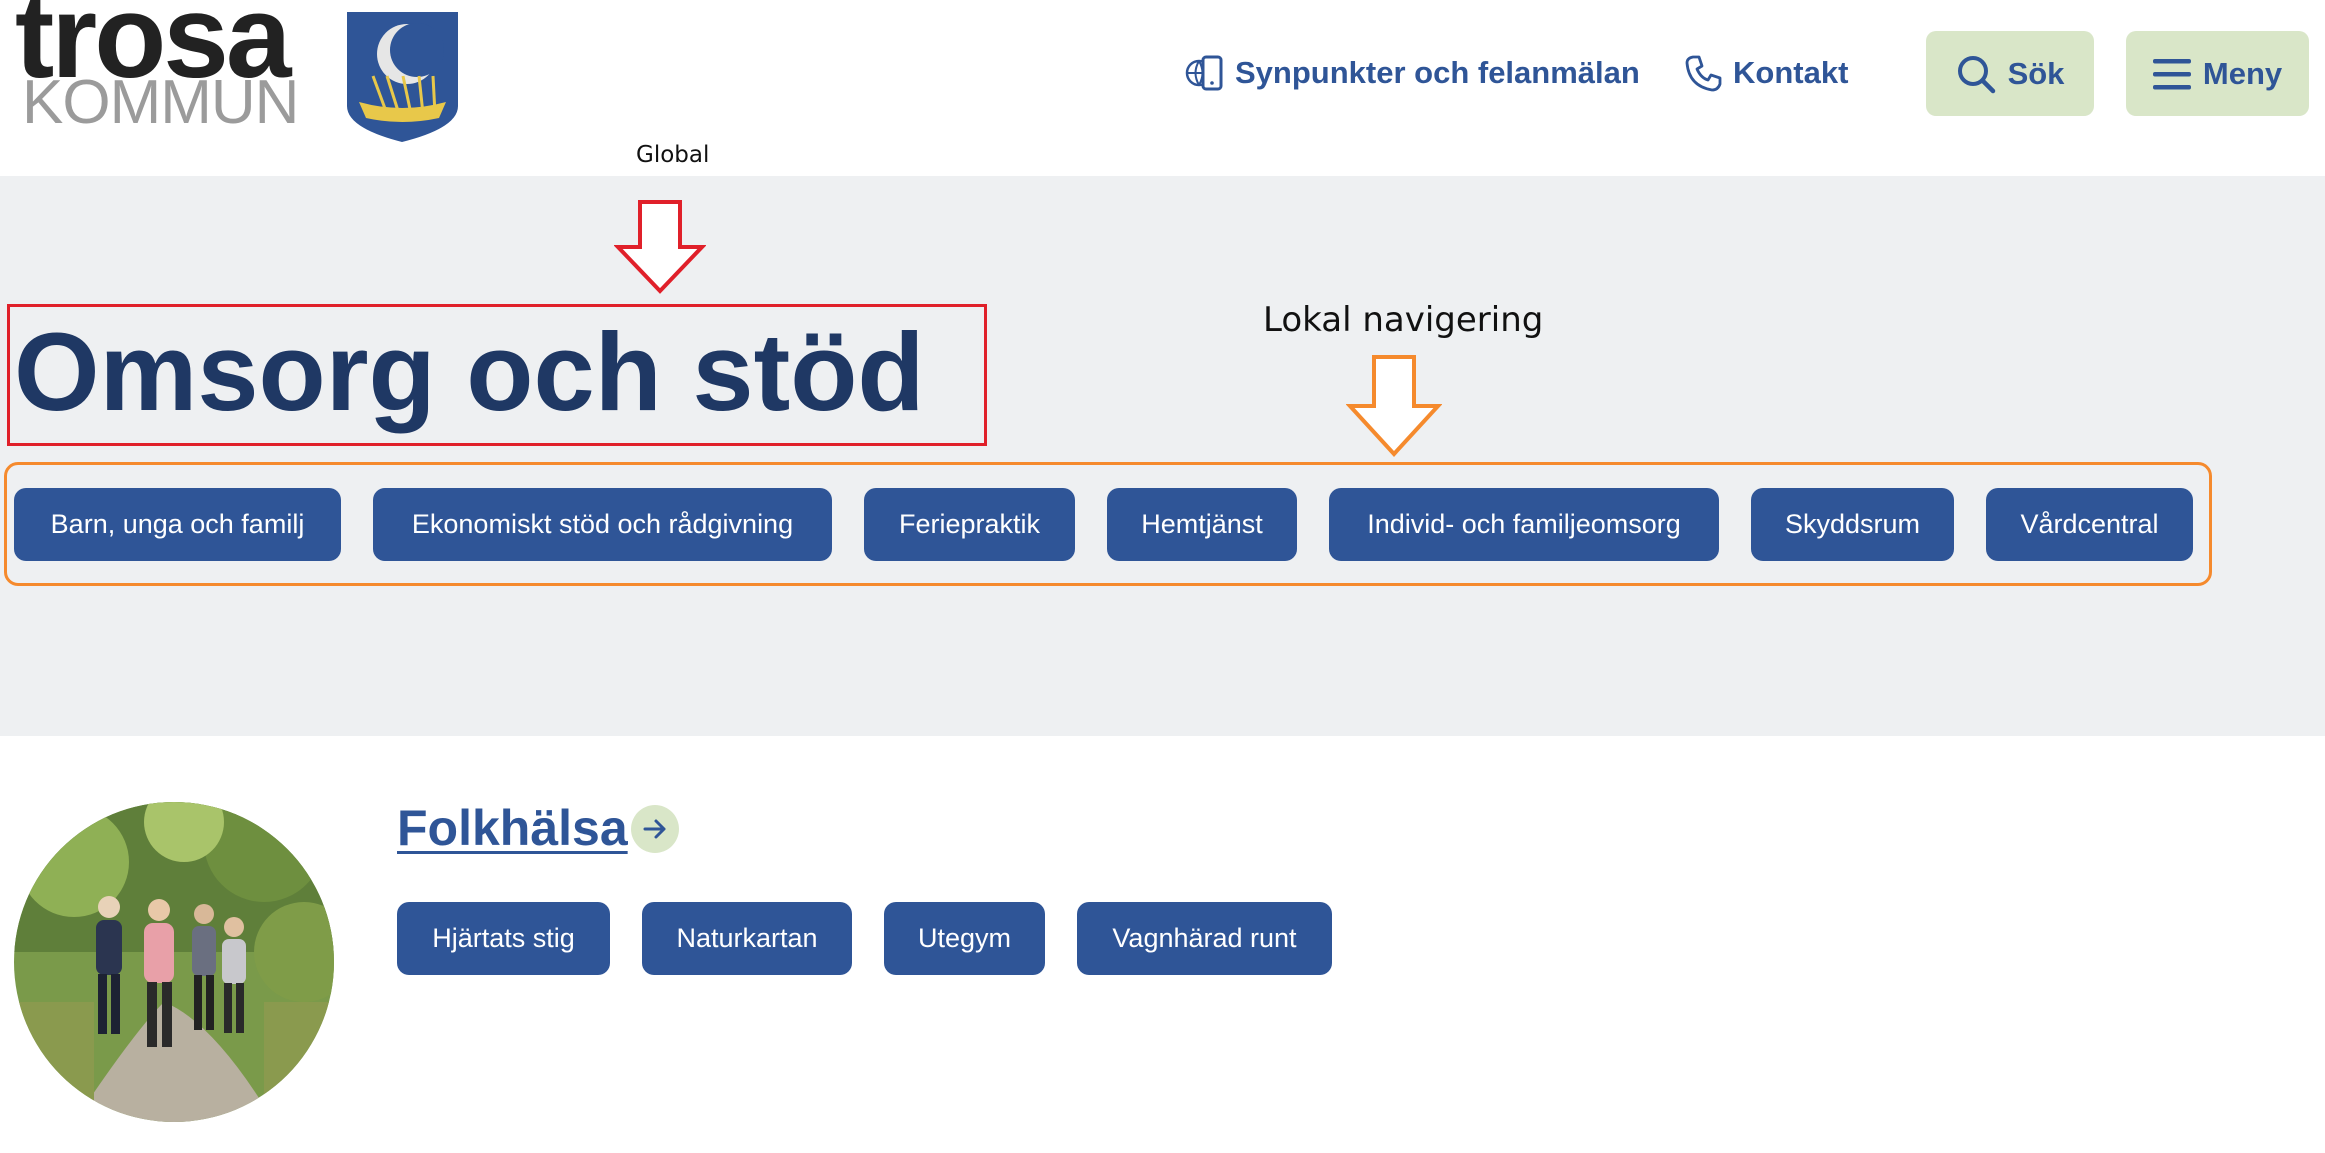 The width and height of the screenshot is (2325, 1153). I want to click on search-button-label: Sök, so click(2036, 73).